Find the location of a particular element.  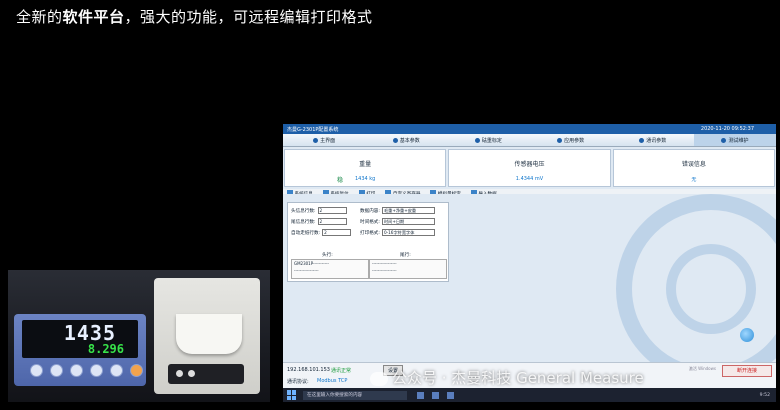

field-label: 自动走纸行数: is located at coordinates (306, 233).